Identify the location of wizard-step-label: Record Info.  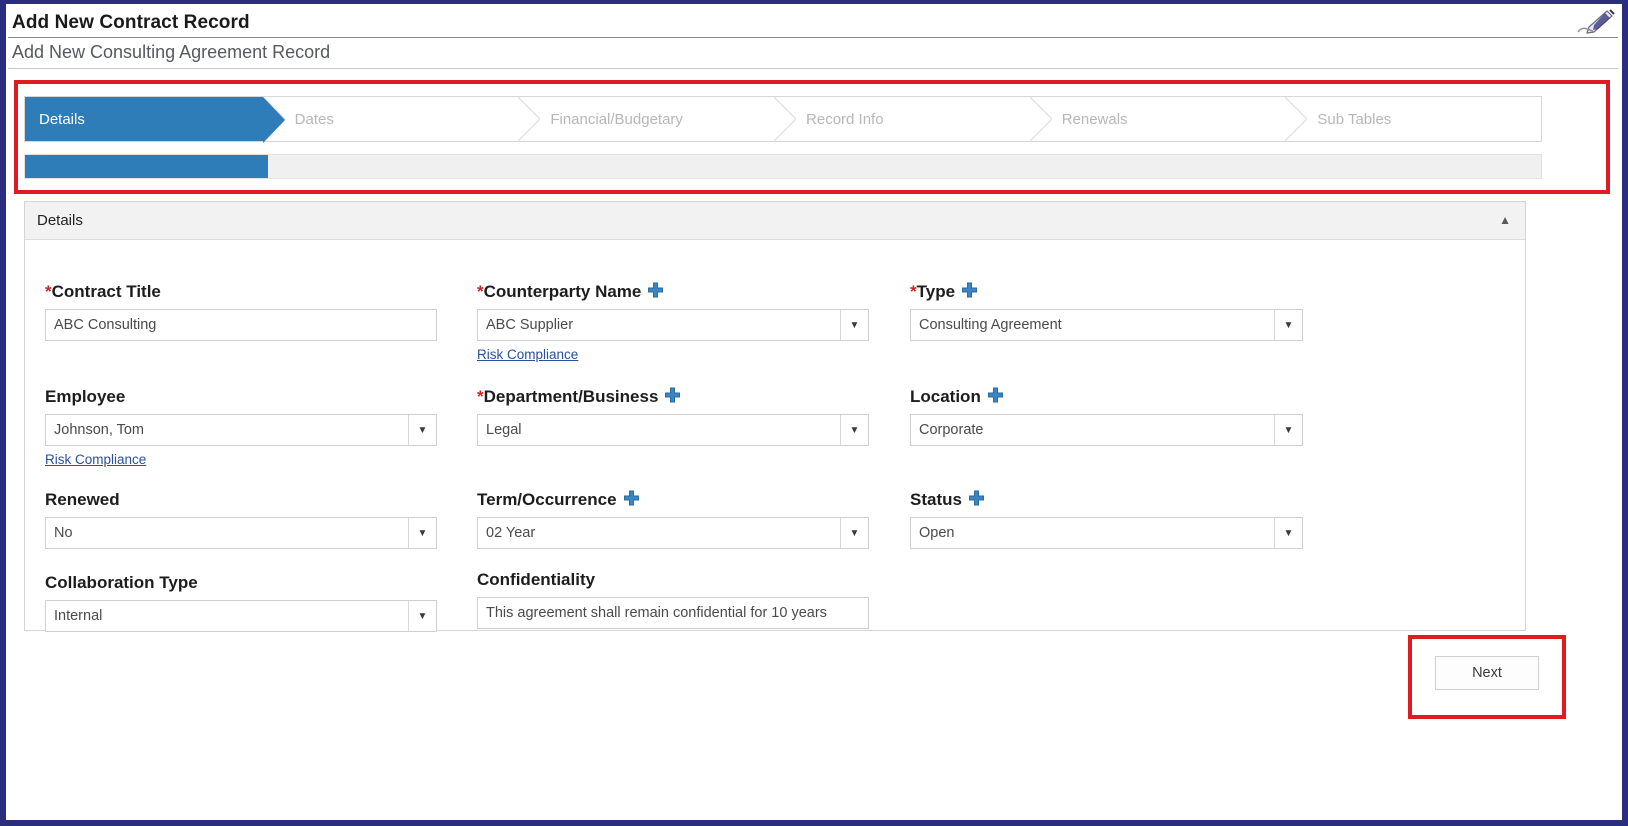
(845, 119).